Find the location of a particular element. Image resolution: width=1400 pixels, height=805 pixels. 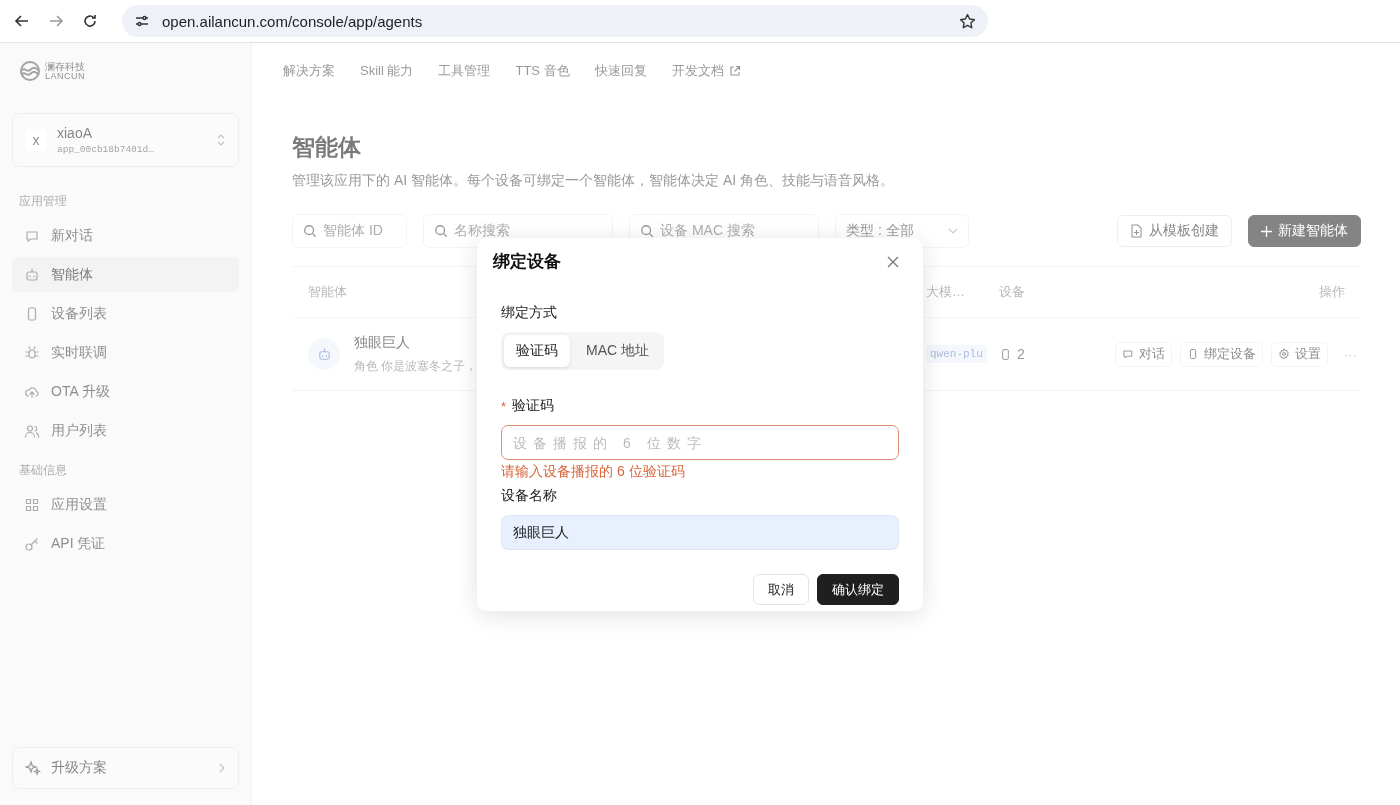

chat-icon is located at coordinates (1128, 354).